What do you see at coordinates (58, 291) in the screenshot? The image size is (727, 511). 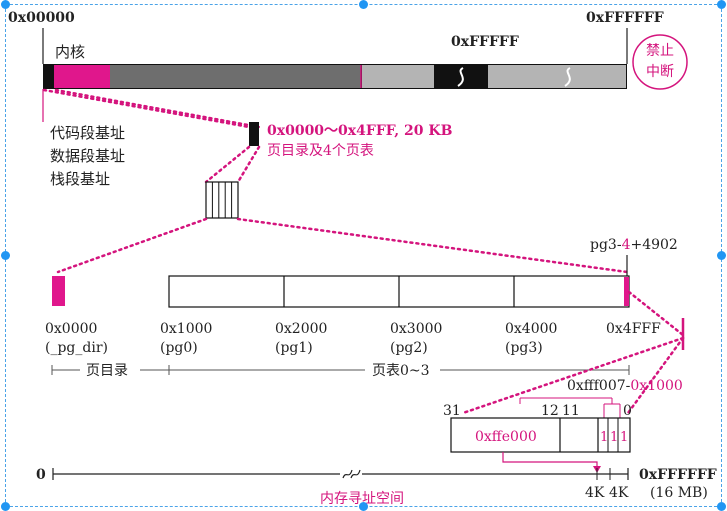 I see `pg-dir-block` at bounding box center [58, 291].